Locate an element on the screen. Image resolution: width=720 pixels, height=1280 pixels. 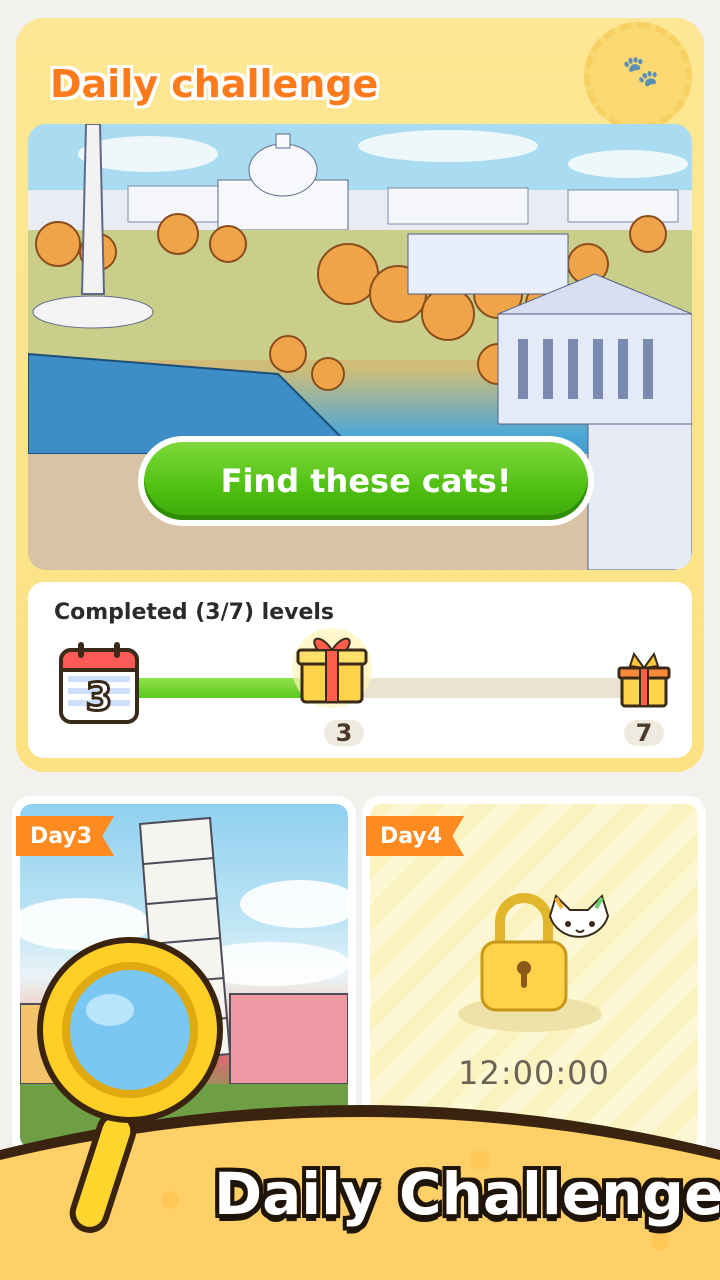
milestone-label: 7 is located at coordinates (644, 733).